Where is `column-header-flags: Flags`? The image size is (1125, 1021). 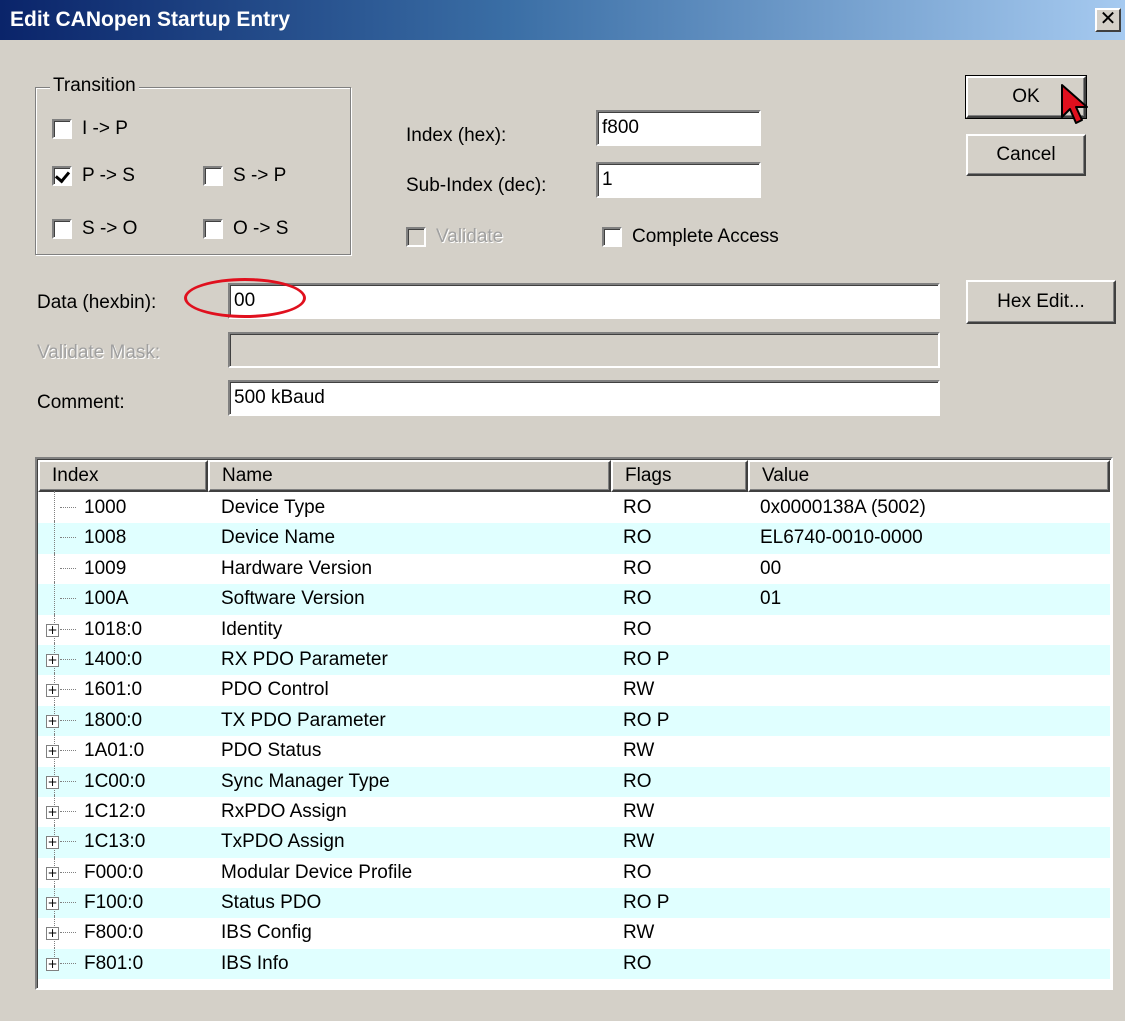
column-header-flags: Flags is located at coordinates (679, 476).